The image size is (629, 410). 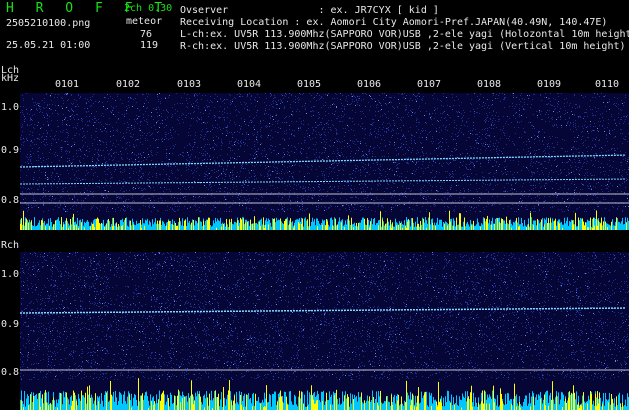 I want to click on time-tick: 0106, so click(x=369, y=84).